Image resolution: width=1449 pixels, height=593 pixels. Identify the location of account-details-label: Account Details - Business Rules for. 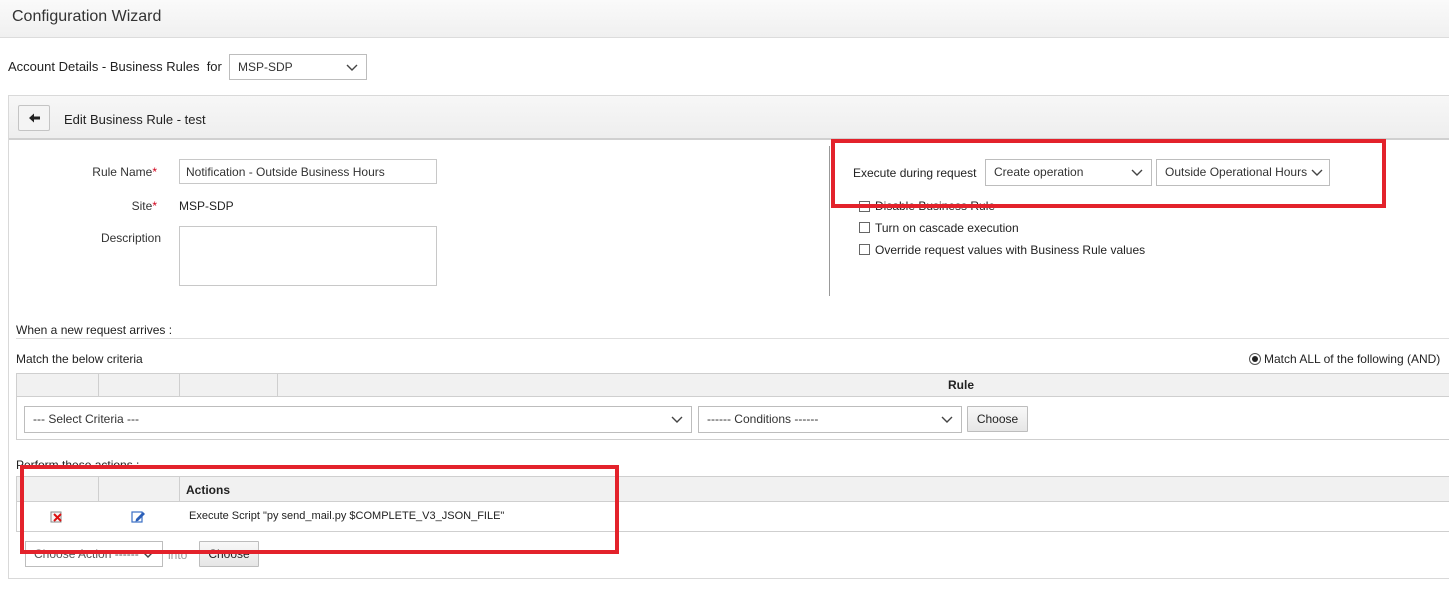
(115, 66).